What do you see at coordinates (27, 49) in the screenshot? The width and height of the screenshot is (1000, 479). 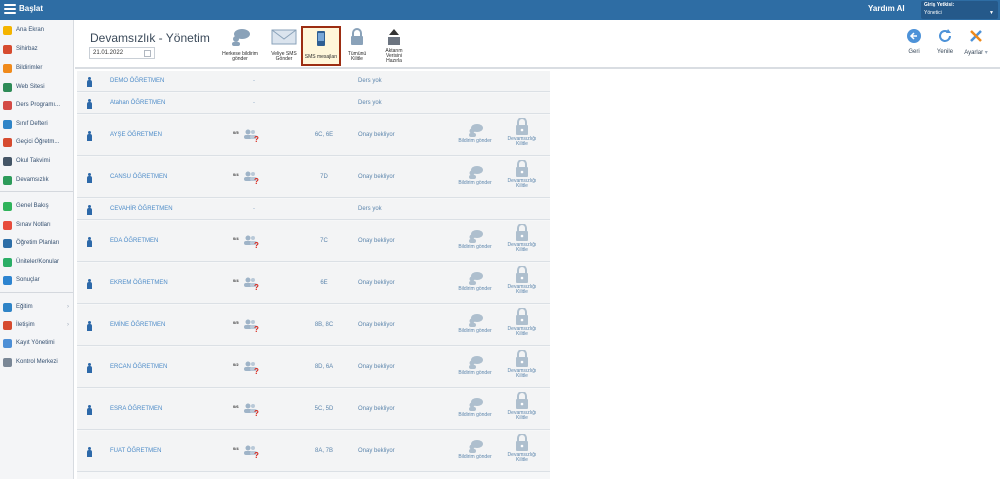 I see `sidebar-item-label: Sihirbaz` at bounding box center [27, 49].